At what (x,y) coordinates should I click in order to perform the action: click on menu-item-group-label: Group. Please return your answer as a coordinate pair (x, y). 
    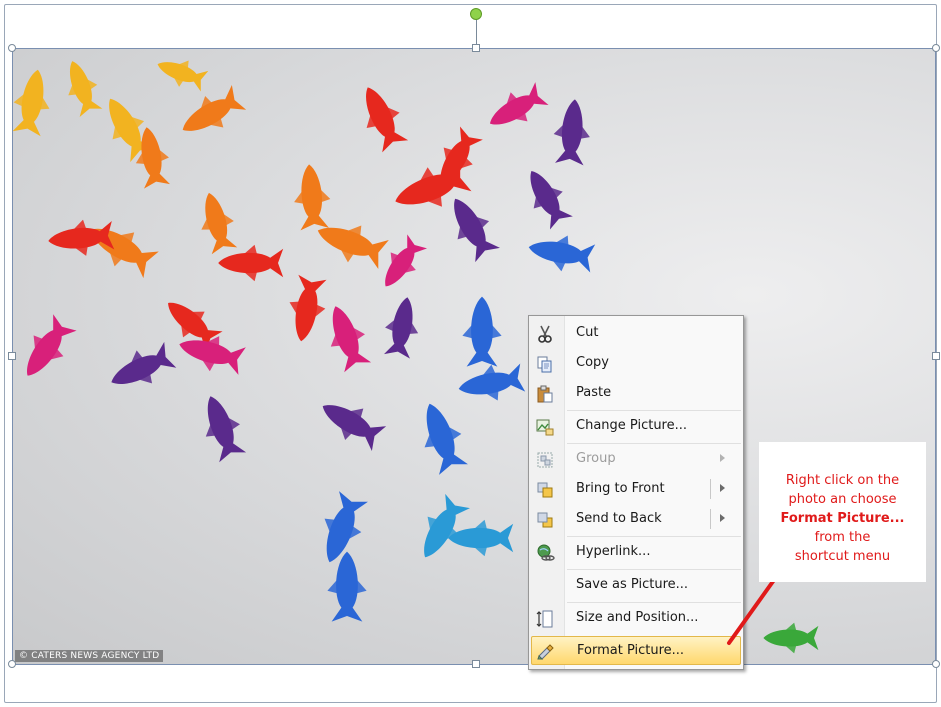
    Looking at the image, I should click on (596, 458).